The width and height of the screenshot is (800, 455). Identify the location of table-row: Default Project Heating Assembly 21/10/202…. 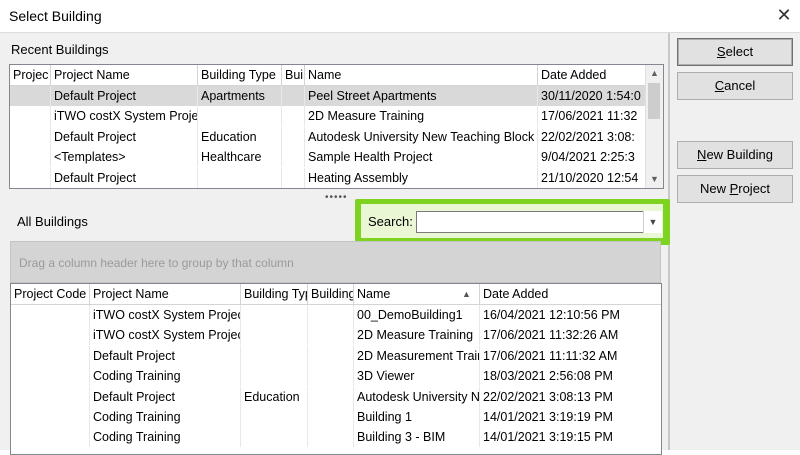
(328, 177).